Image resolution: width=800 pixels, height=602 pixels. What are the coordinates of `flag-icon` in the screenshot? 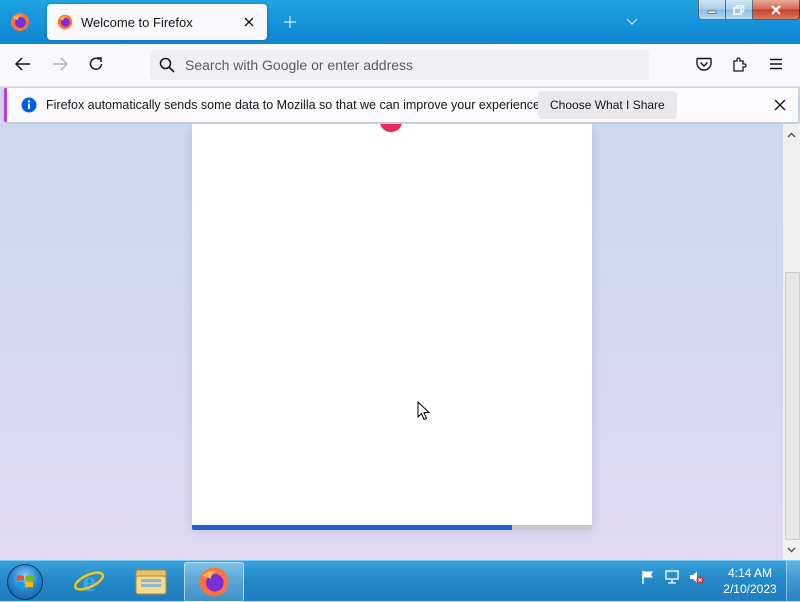 It's located at (648, 577).